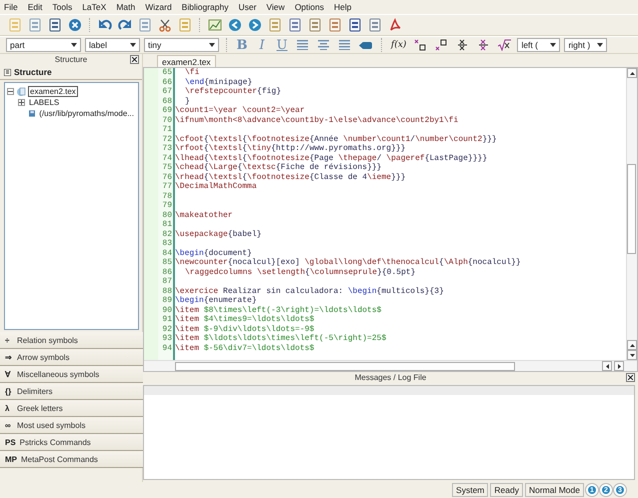 This screenshot has height=498, width=638. Describe the element at coordinates (21, 102) in the screenshot. I see `expand-toggle` at that location.